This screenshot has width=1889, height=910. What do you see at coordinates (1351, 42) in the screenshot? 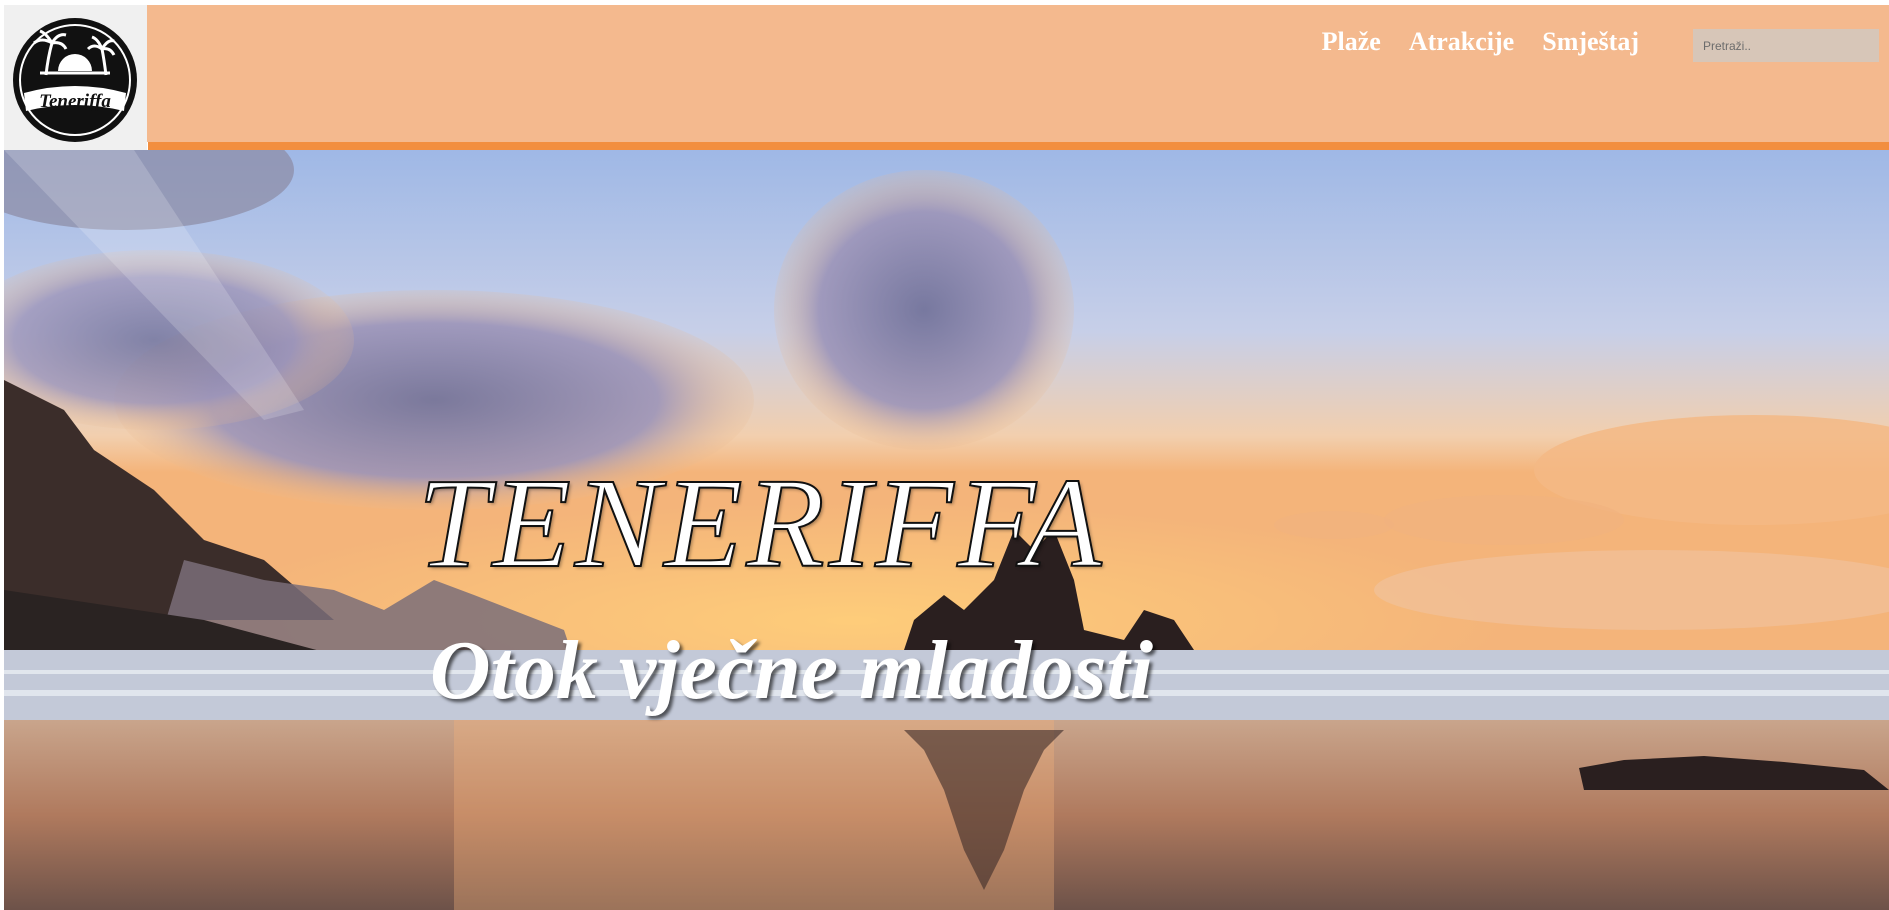
I see `nav-link-plaze: Plaže` at bounding box center [1351, 42].